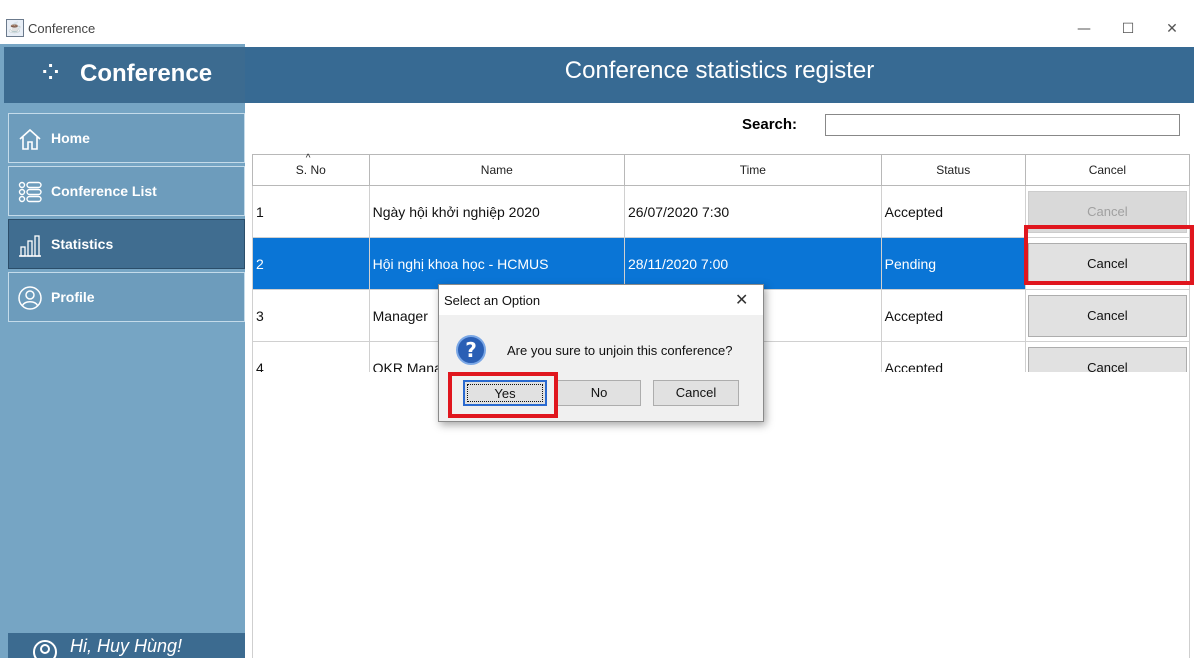 The image size is (1194, 658). What do you see at coordinates (719, 75) in the screenshot?
I see `page-title: Conference statistics register` at bounding box center [719, 75].